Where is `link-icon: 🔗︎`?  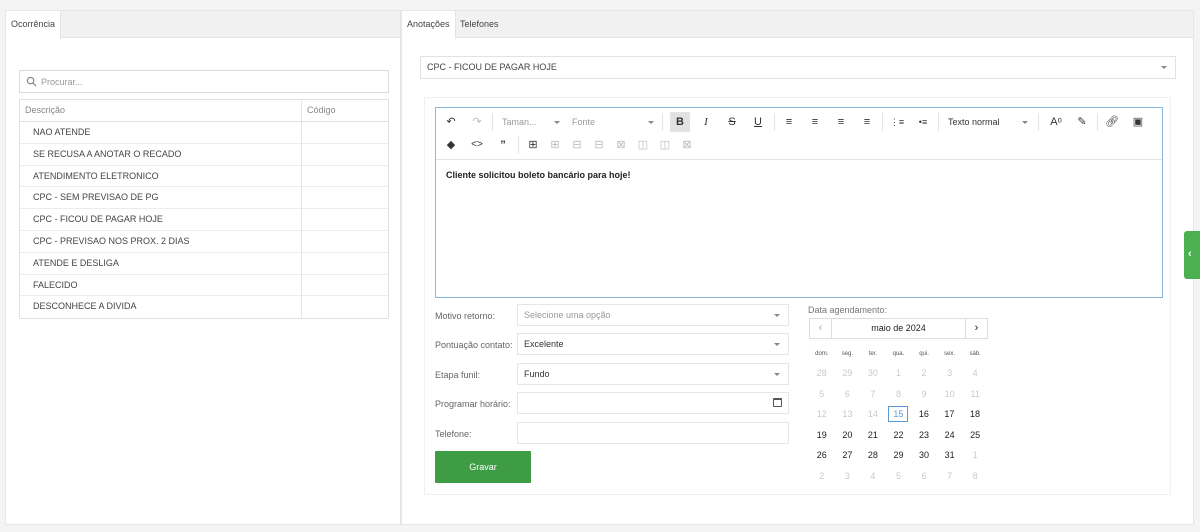
link-icon: 🔗︎ is located at coordinates (1112, 122).